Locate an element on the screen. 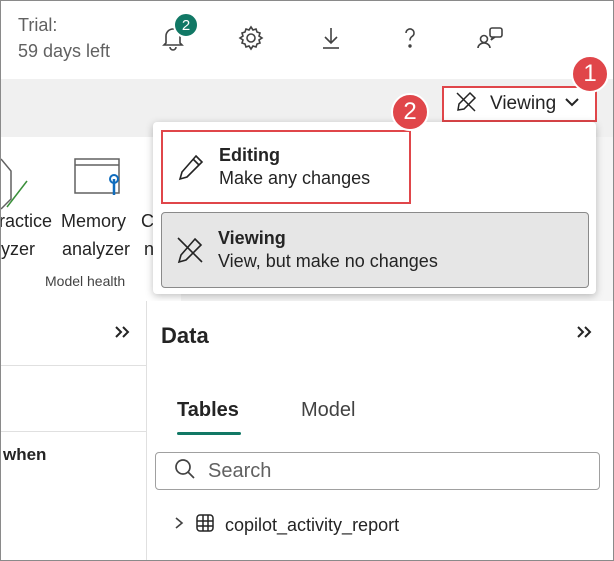 The height and width of the screenshot is (561, 614). help-icon is located at coordinates (410, 38).